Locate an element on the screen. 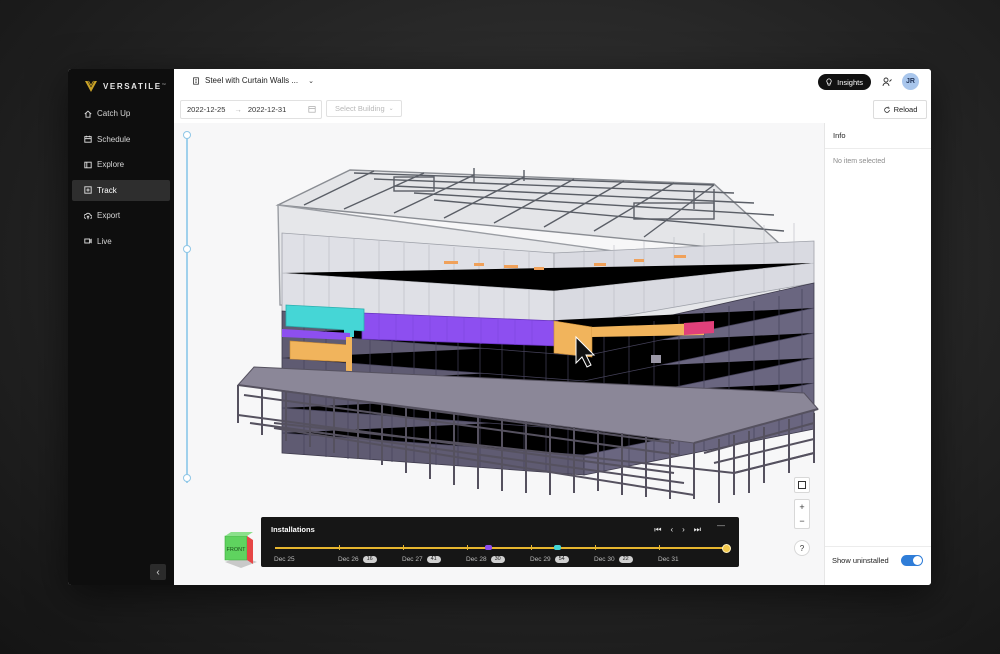 The height and width of the screenshot is (654, 1000). building-select-placeholder: Select Building is located at coordinates (360, 108).